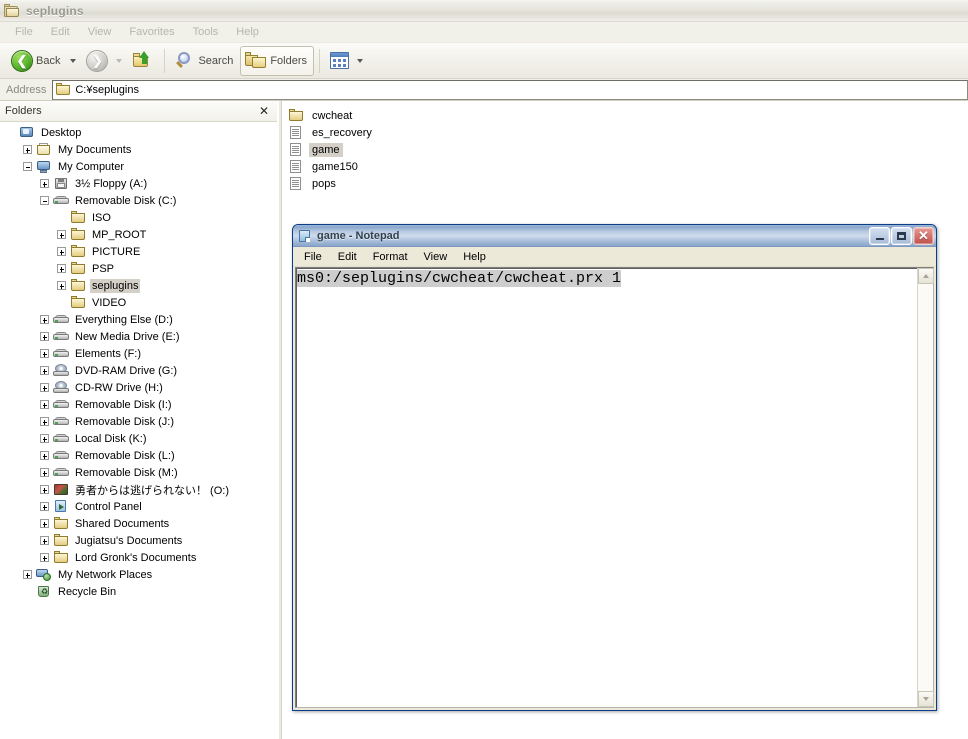 The image size is (968, 739). Describe the element at coordinates (138, 455) in the screenshot. I see `tree-item: Removable Disk (L:)` at that location.